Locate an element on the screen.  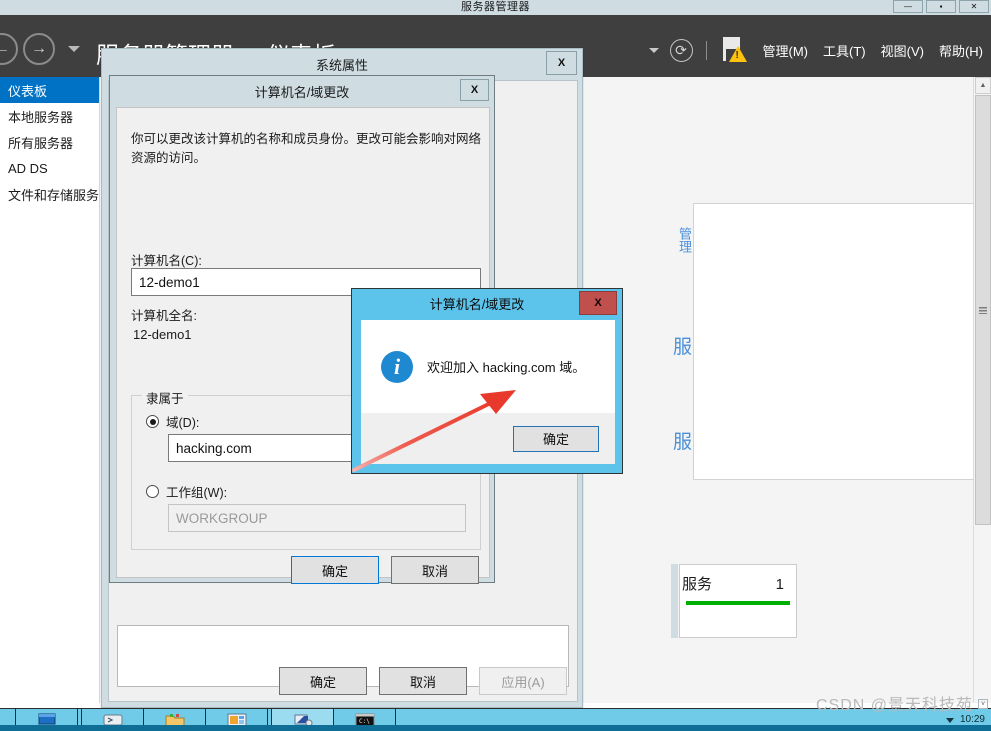
radio-selected-dot is located at coordinates (152, 421).